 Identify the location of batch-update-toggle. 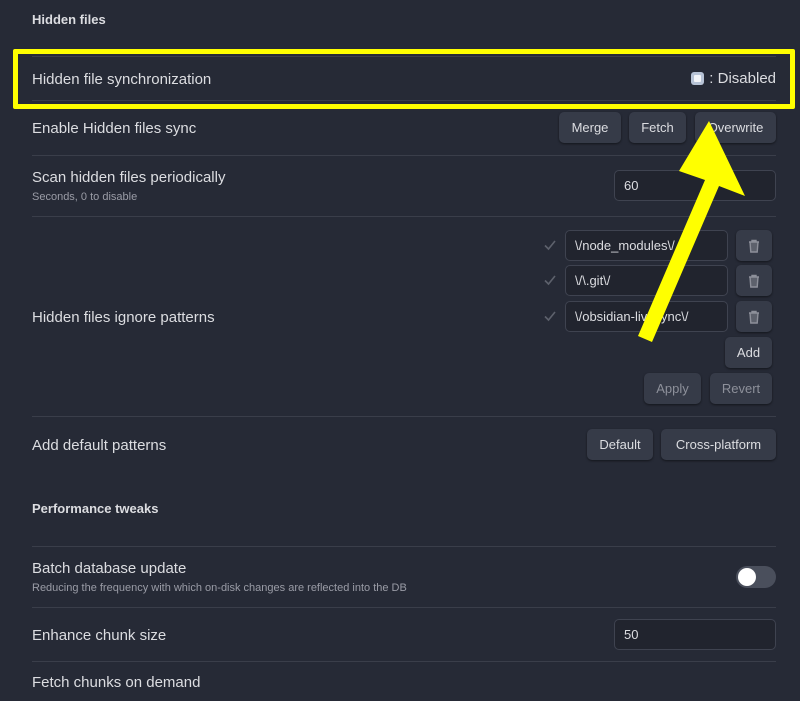
(756, 577).